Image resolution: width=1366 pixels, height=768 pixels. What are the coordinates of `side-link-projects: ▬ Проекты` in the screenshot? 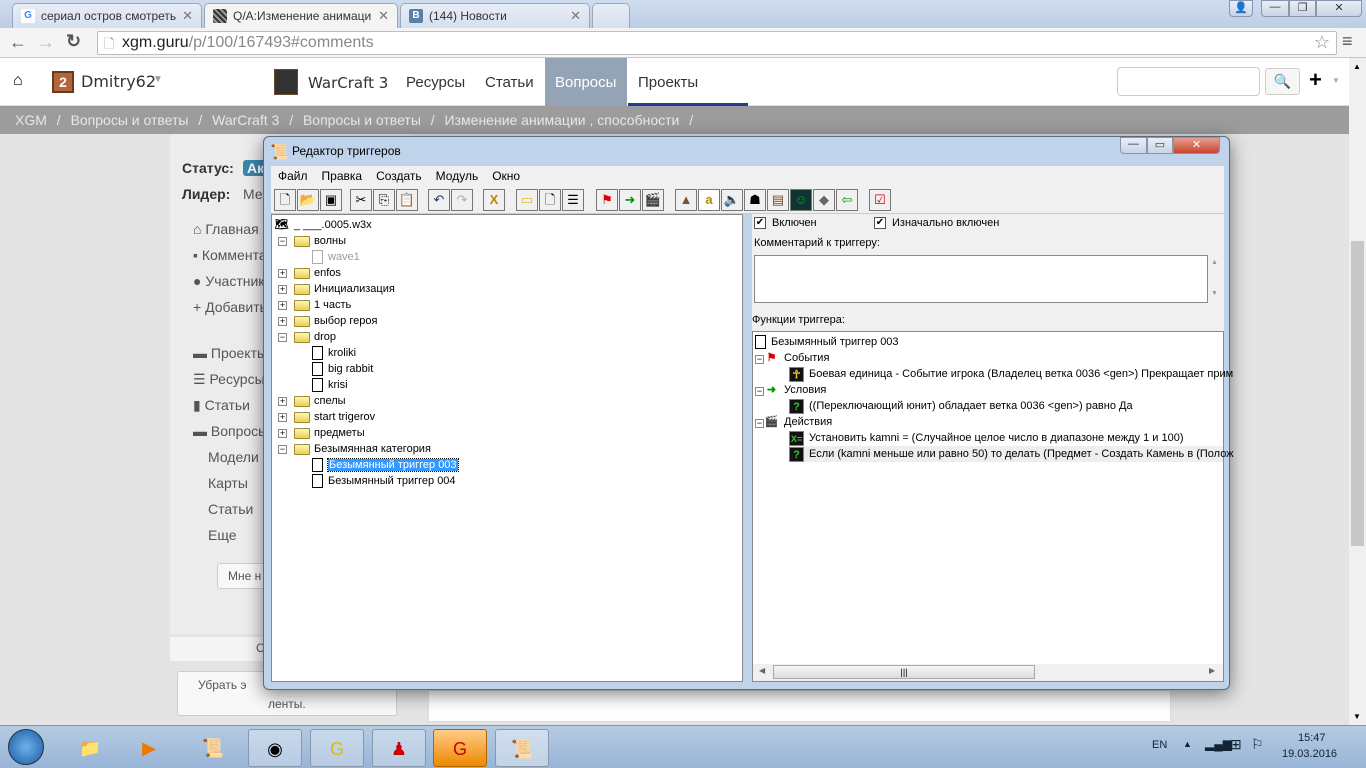 It's located at (230, 353).